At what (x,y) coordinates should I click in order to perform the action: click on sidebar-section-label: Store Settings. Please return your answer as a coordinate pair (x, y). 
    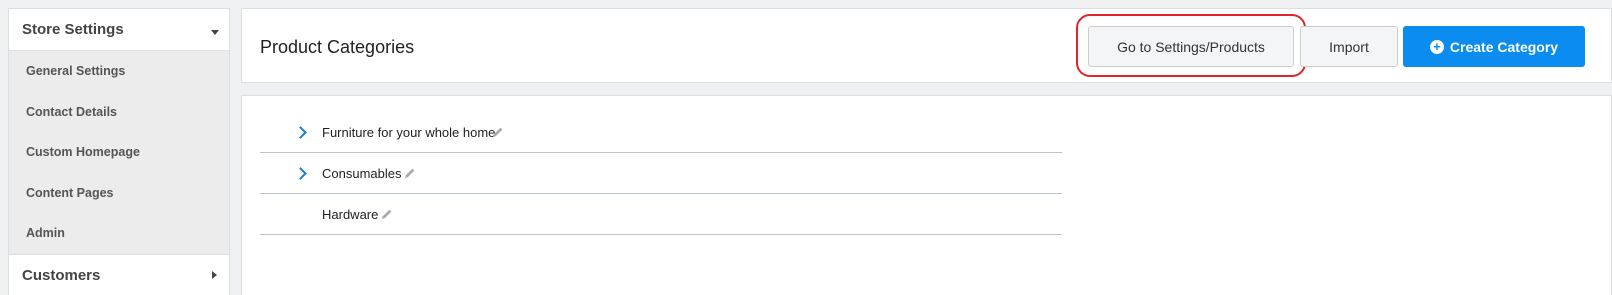
    Looking at the image, I should click on (73, 29).